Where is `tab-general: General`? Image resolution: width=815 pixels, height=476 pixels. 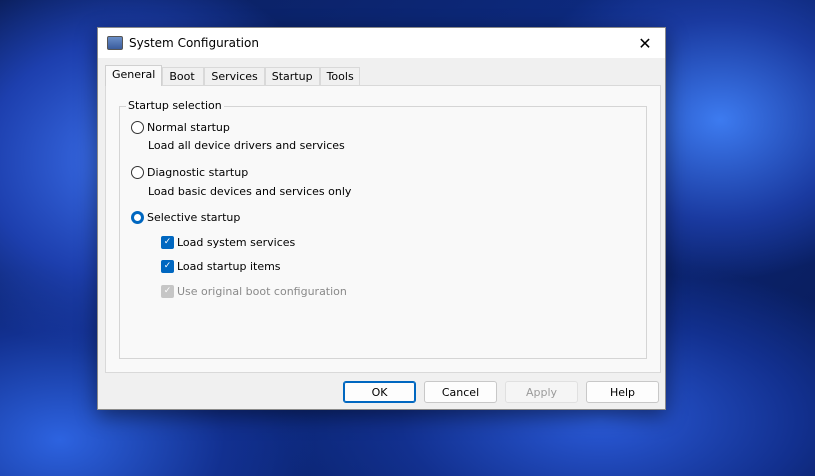
tab-general: General is located at coordinates (134, 75).